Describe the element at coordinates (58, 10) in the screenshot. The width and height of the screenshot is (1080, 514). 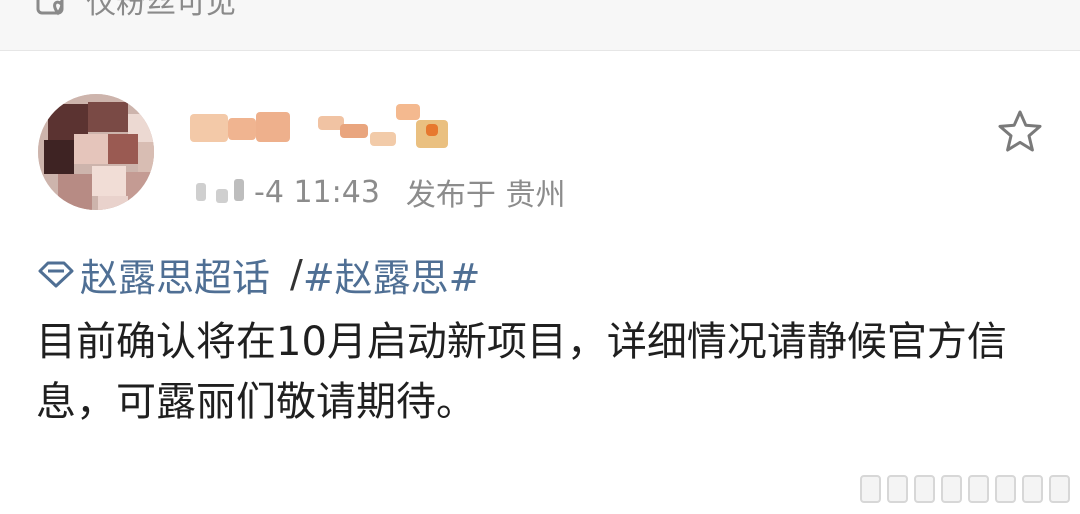
I see `lock-heart-icon` at that location.